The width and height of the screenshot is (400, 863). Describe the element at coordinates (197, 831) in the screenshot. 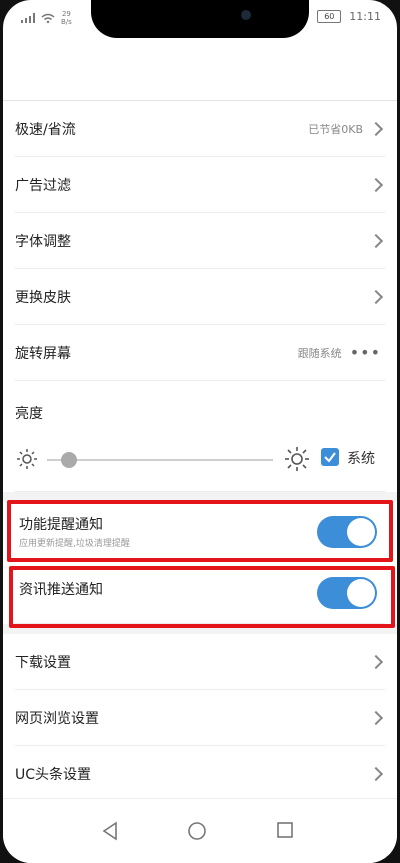

I see `home-circle-icon` at that location.